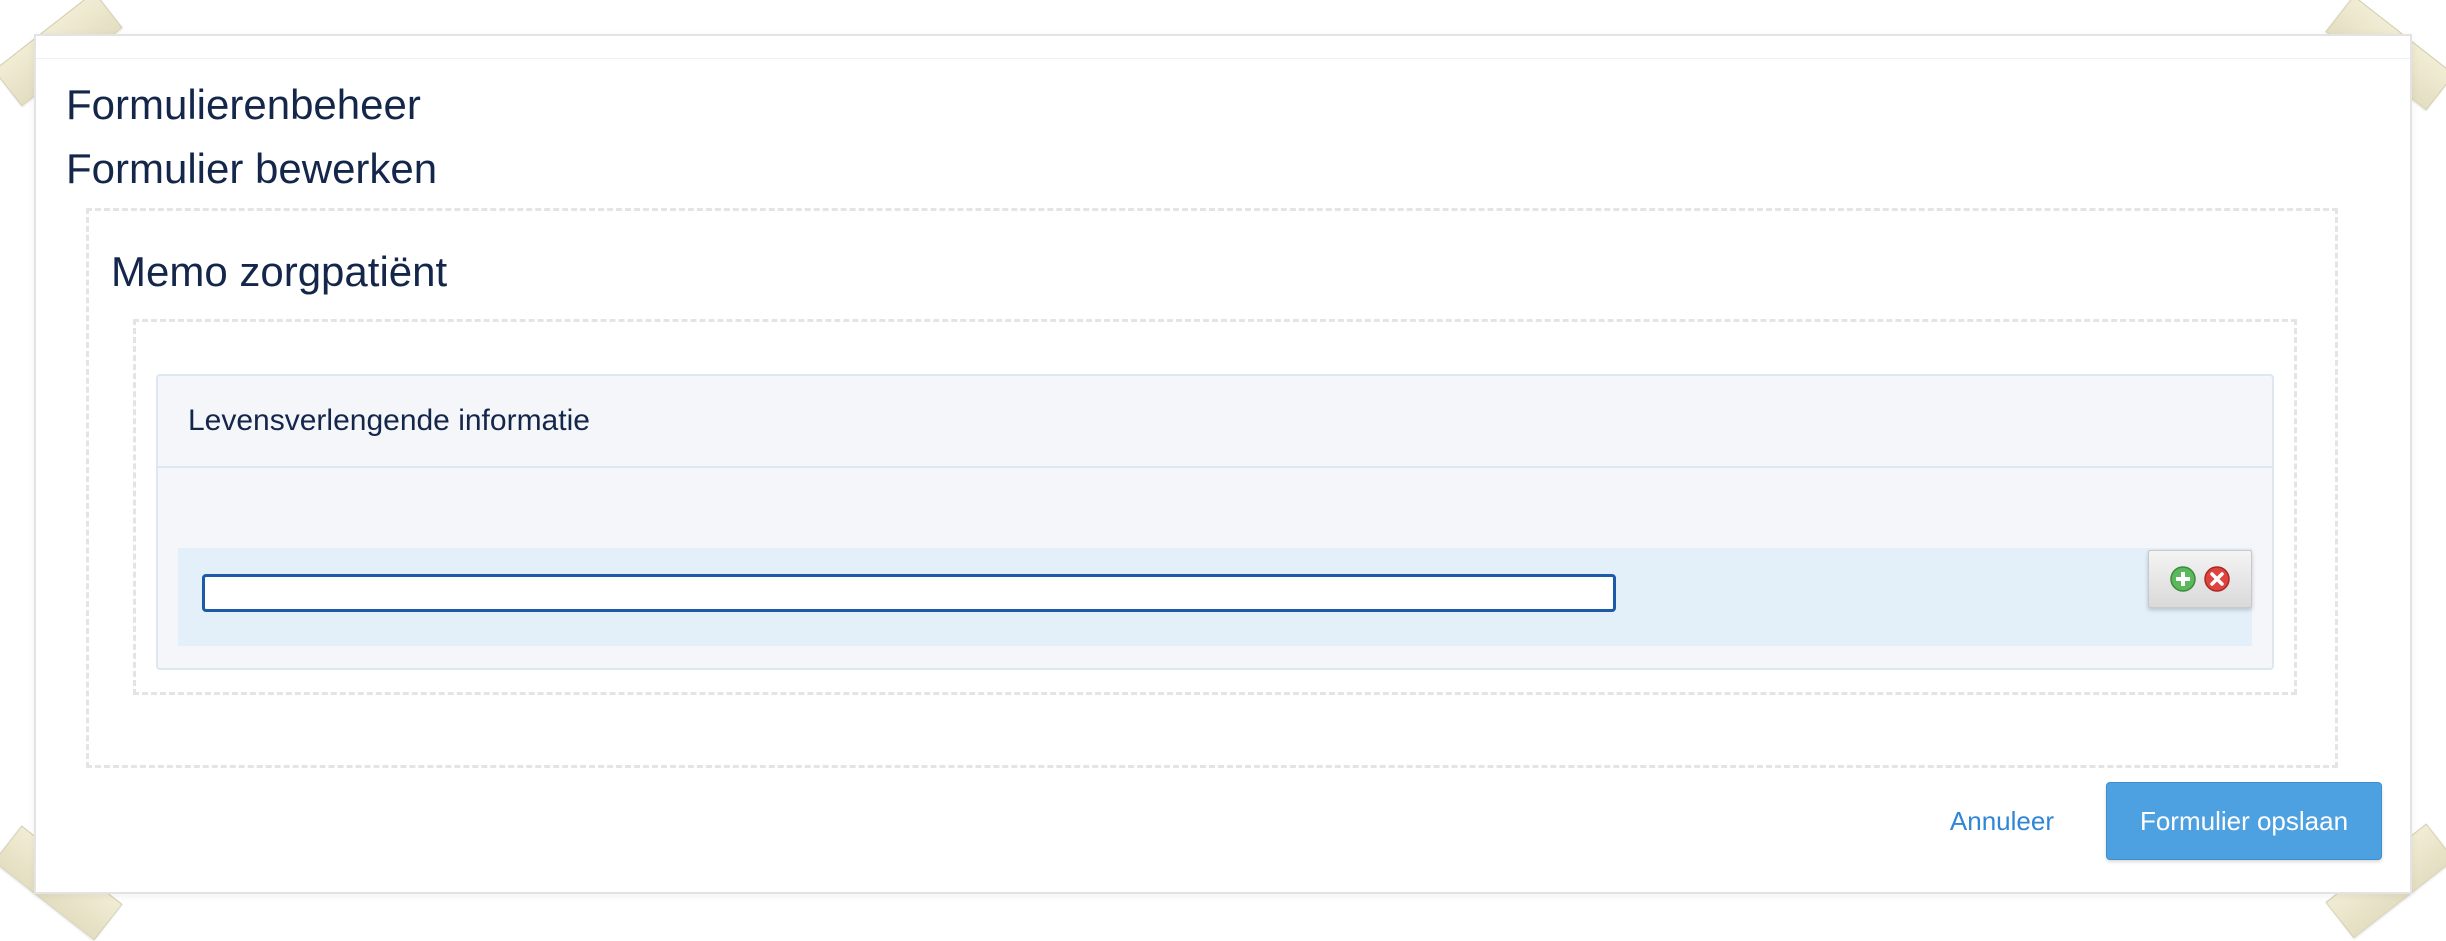  I want to click on form-section-title: Memo zorgpatiënt, so click(279, 271).